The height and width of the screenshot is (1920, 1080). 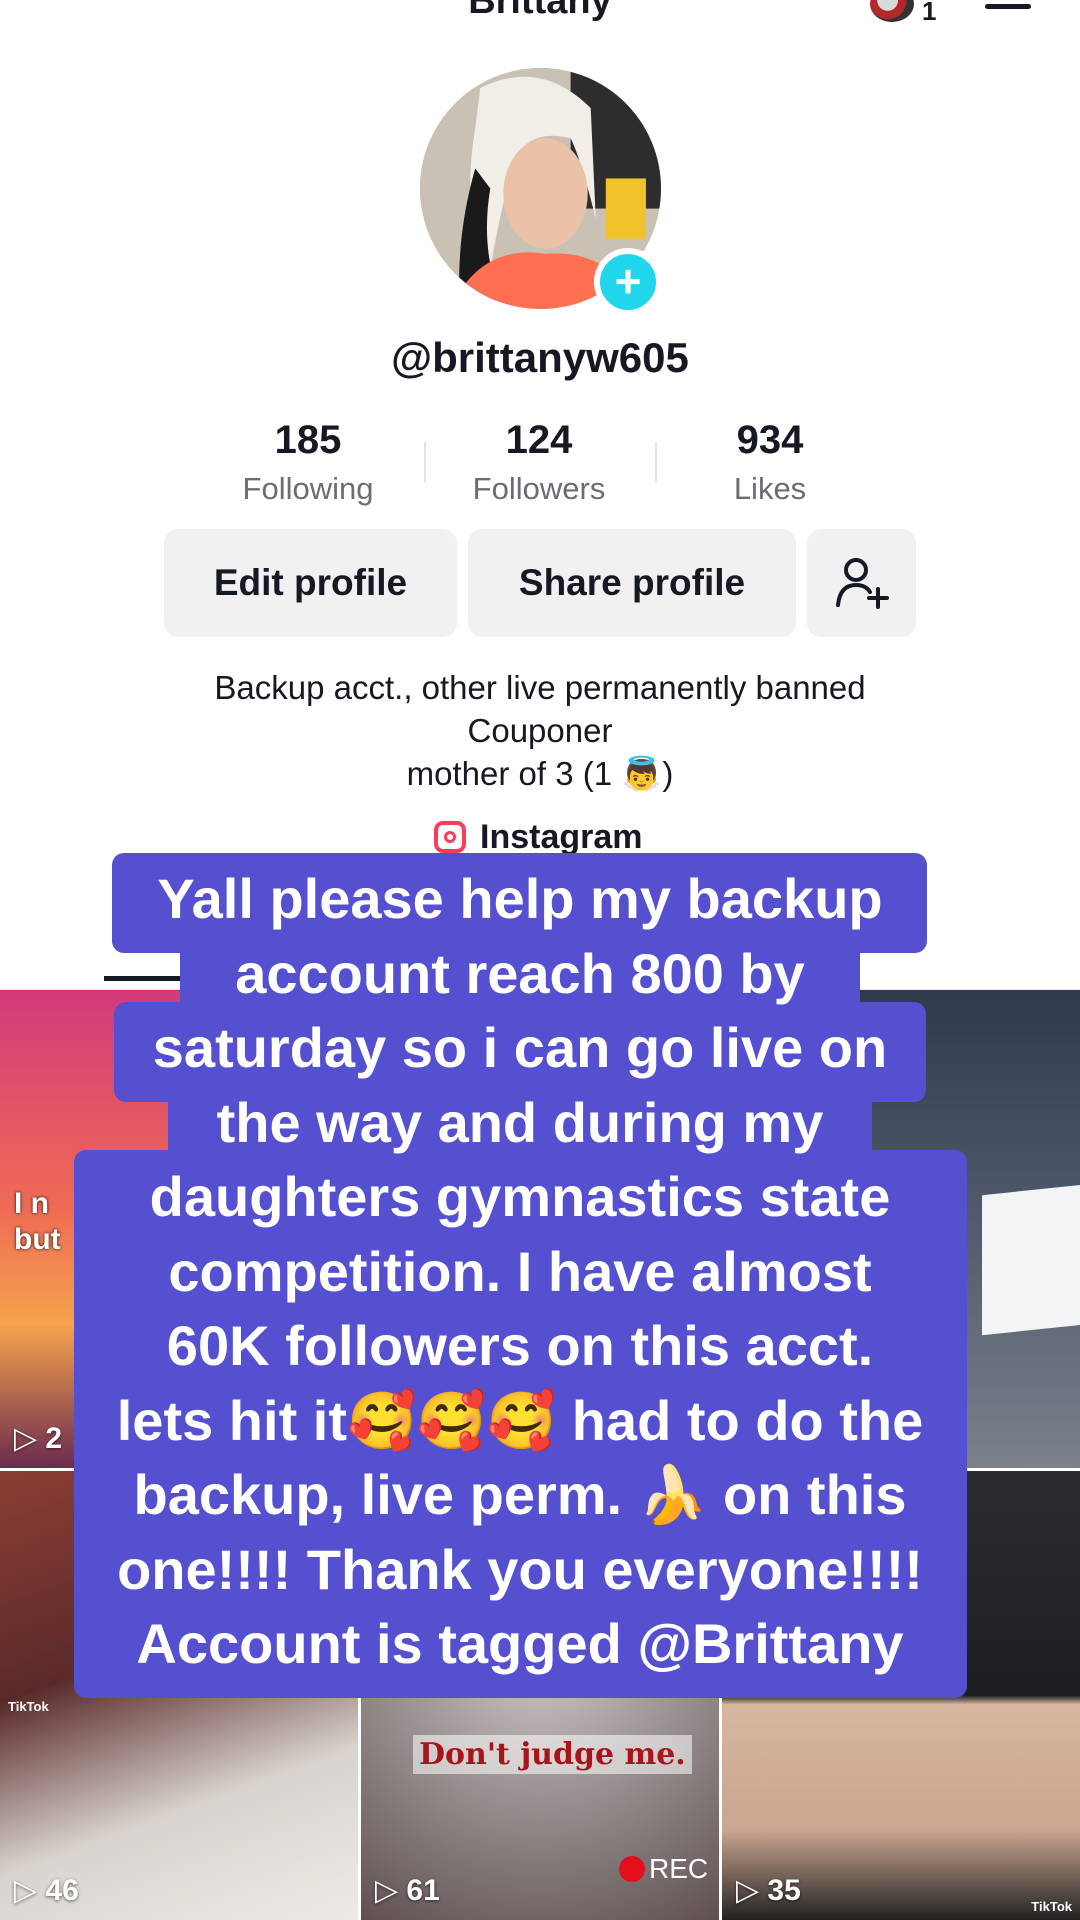 I want to click on rec-indicator: REC, so click(x=663, y=1869).